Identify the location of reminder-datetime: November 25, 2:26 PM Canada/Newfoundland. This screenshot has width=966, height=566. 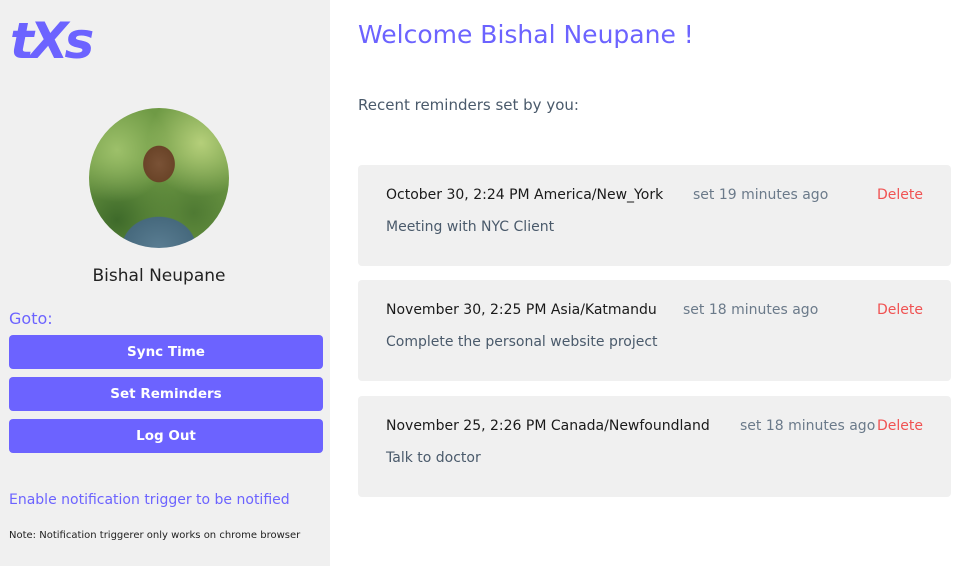
(548, 426).